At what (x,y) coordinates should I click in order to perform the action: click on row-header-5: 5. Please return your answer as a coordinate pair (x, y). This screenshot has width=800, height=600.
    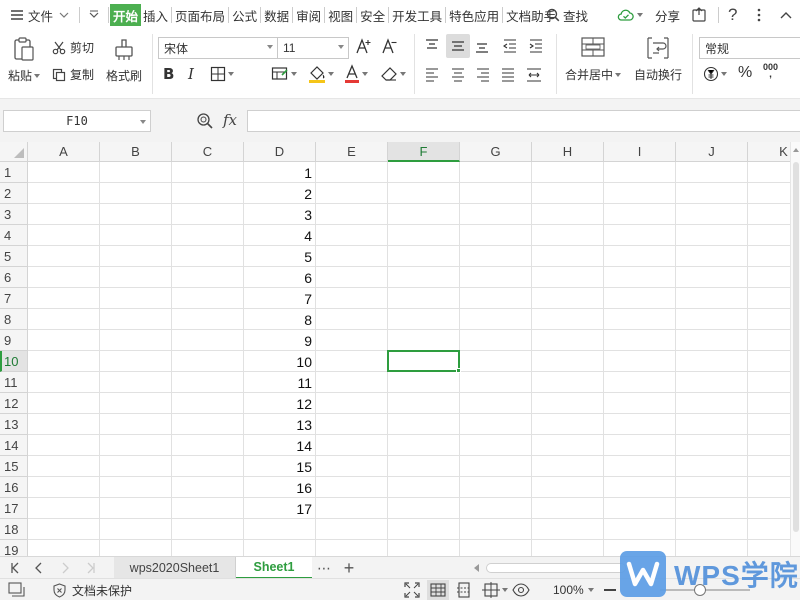
    Looking at the image, I should click on (14, 256).